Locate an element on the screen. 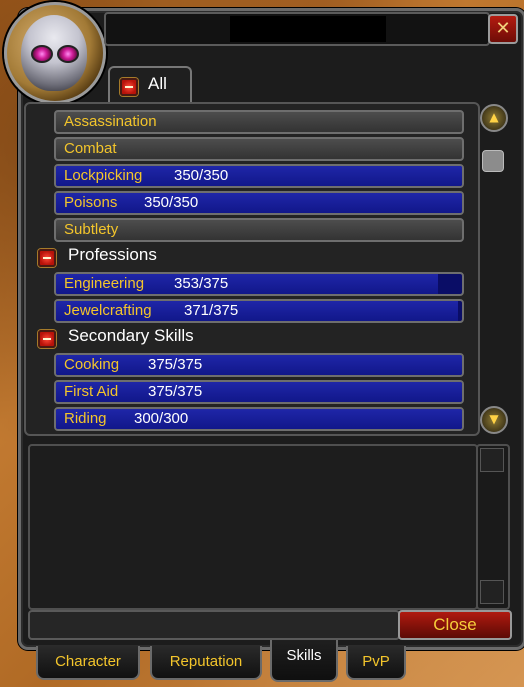 This screenshot has width=524, height=687. description-scroll-down is located at coordinates (492, 592).